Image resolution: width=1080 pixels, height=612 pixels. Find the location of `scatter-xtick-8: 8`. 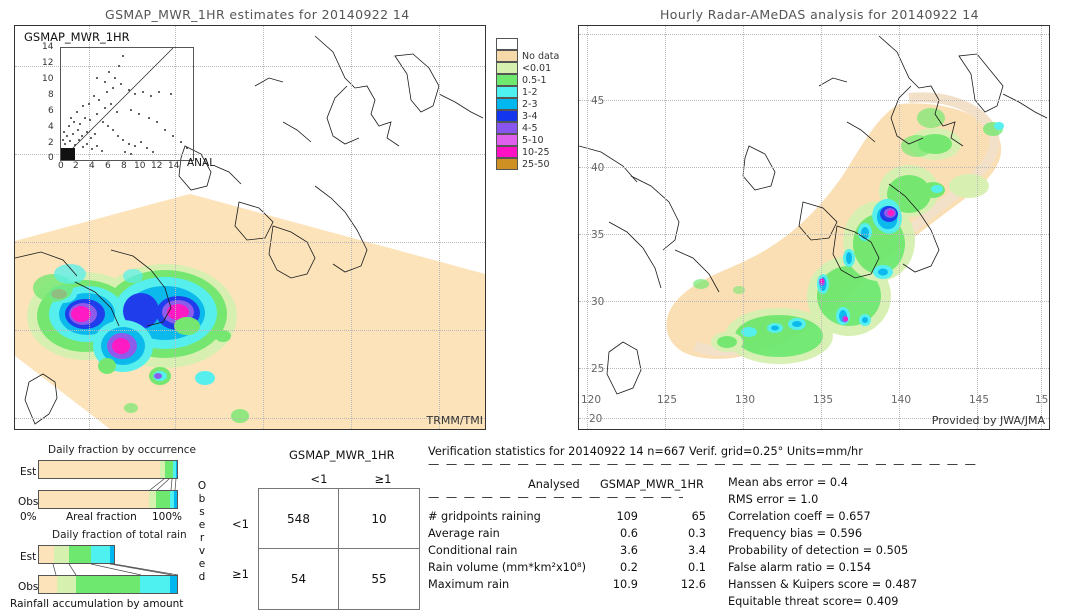

scatter-xtick-8: 8 is located at coordinates (124, 166).